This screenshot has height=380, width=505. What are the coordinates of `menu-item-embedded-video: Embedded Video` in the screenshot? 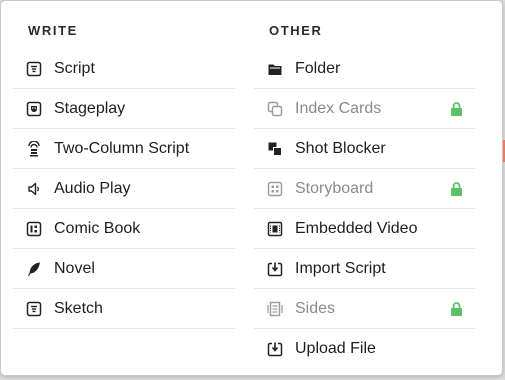 It's located at (364, 229).